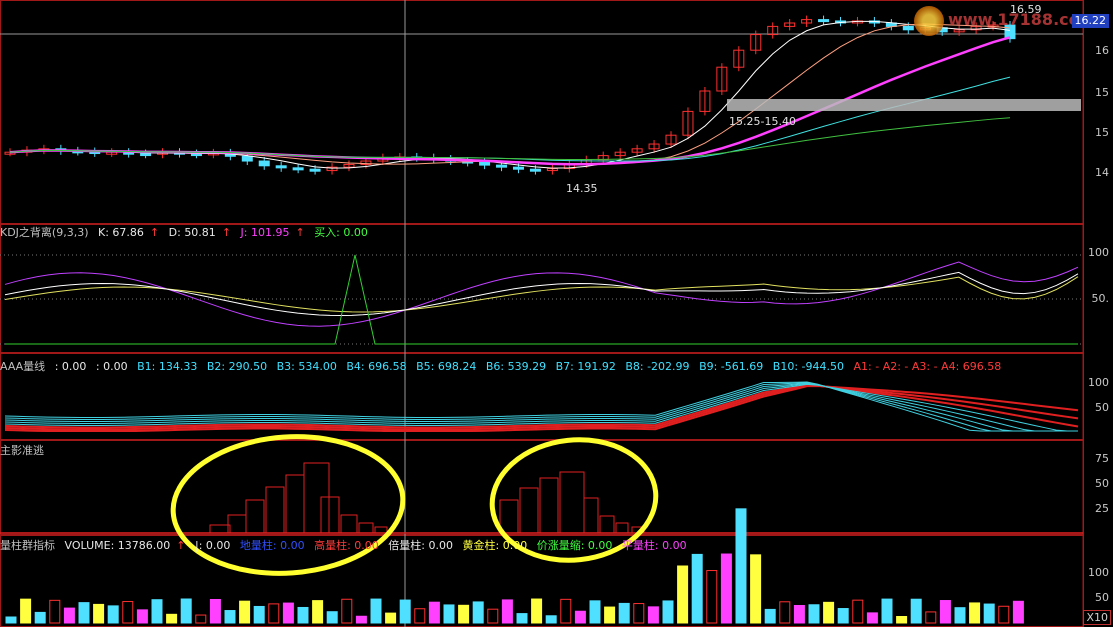 The width and height of the screenshot is (1113, 627). Describe the element at coordinates (1102, 407) in the screenshot. I see `aaa-axis-label: 50` at that location.